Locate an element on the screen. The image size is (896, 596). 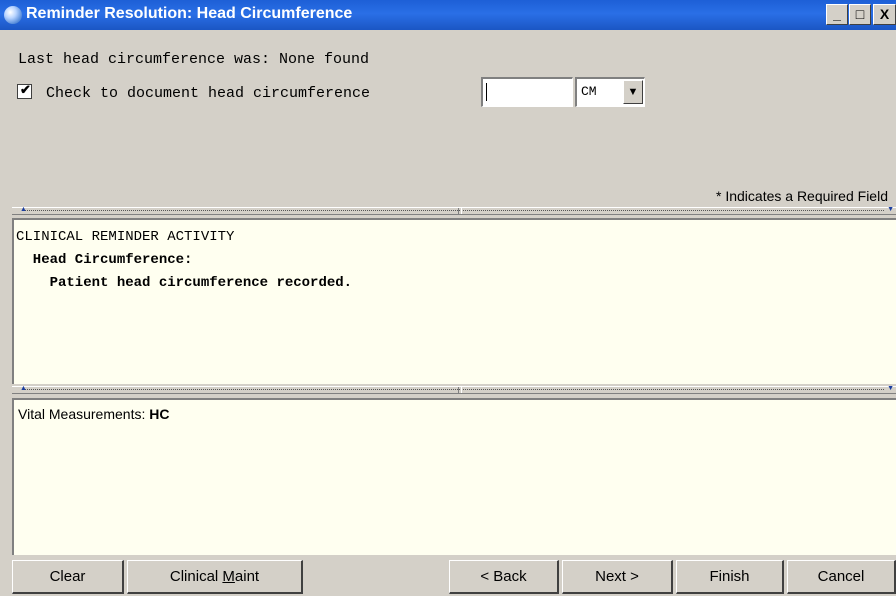
splitter-top: ▲ ▼ is located at coordinates (454, 210).